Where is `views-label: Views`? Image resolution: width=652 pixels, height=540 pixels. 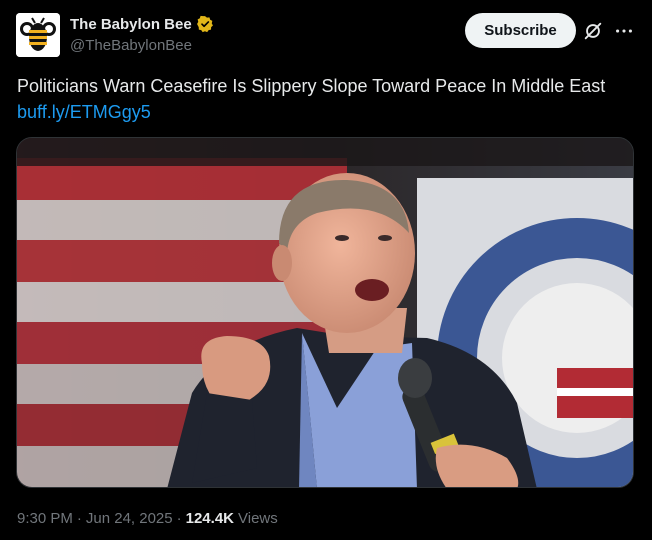 views-label: Views is located at coordinates (258, 518).